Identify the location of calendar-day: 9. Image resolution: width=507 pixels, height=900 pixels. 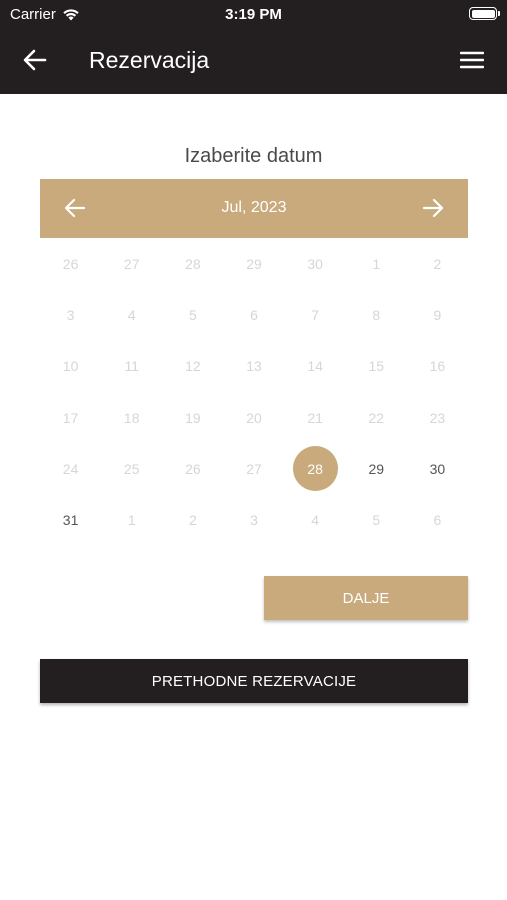
(437, 314).